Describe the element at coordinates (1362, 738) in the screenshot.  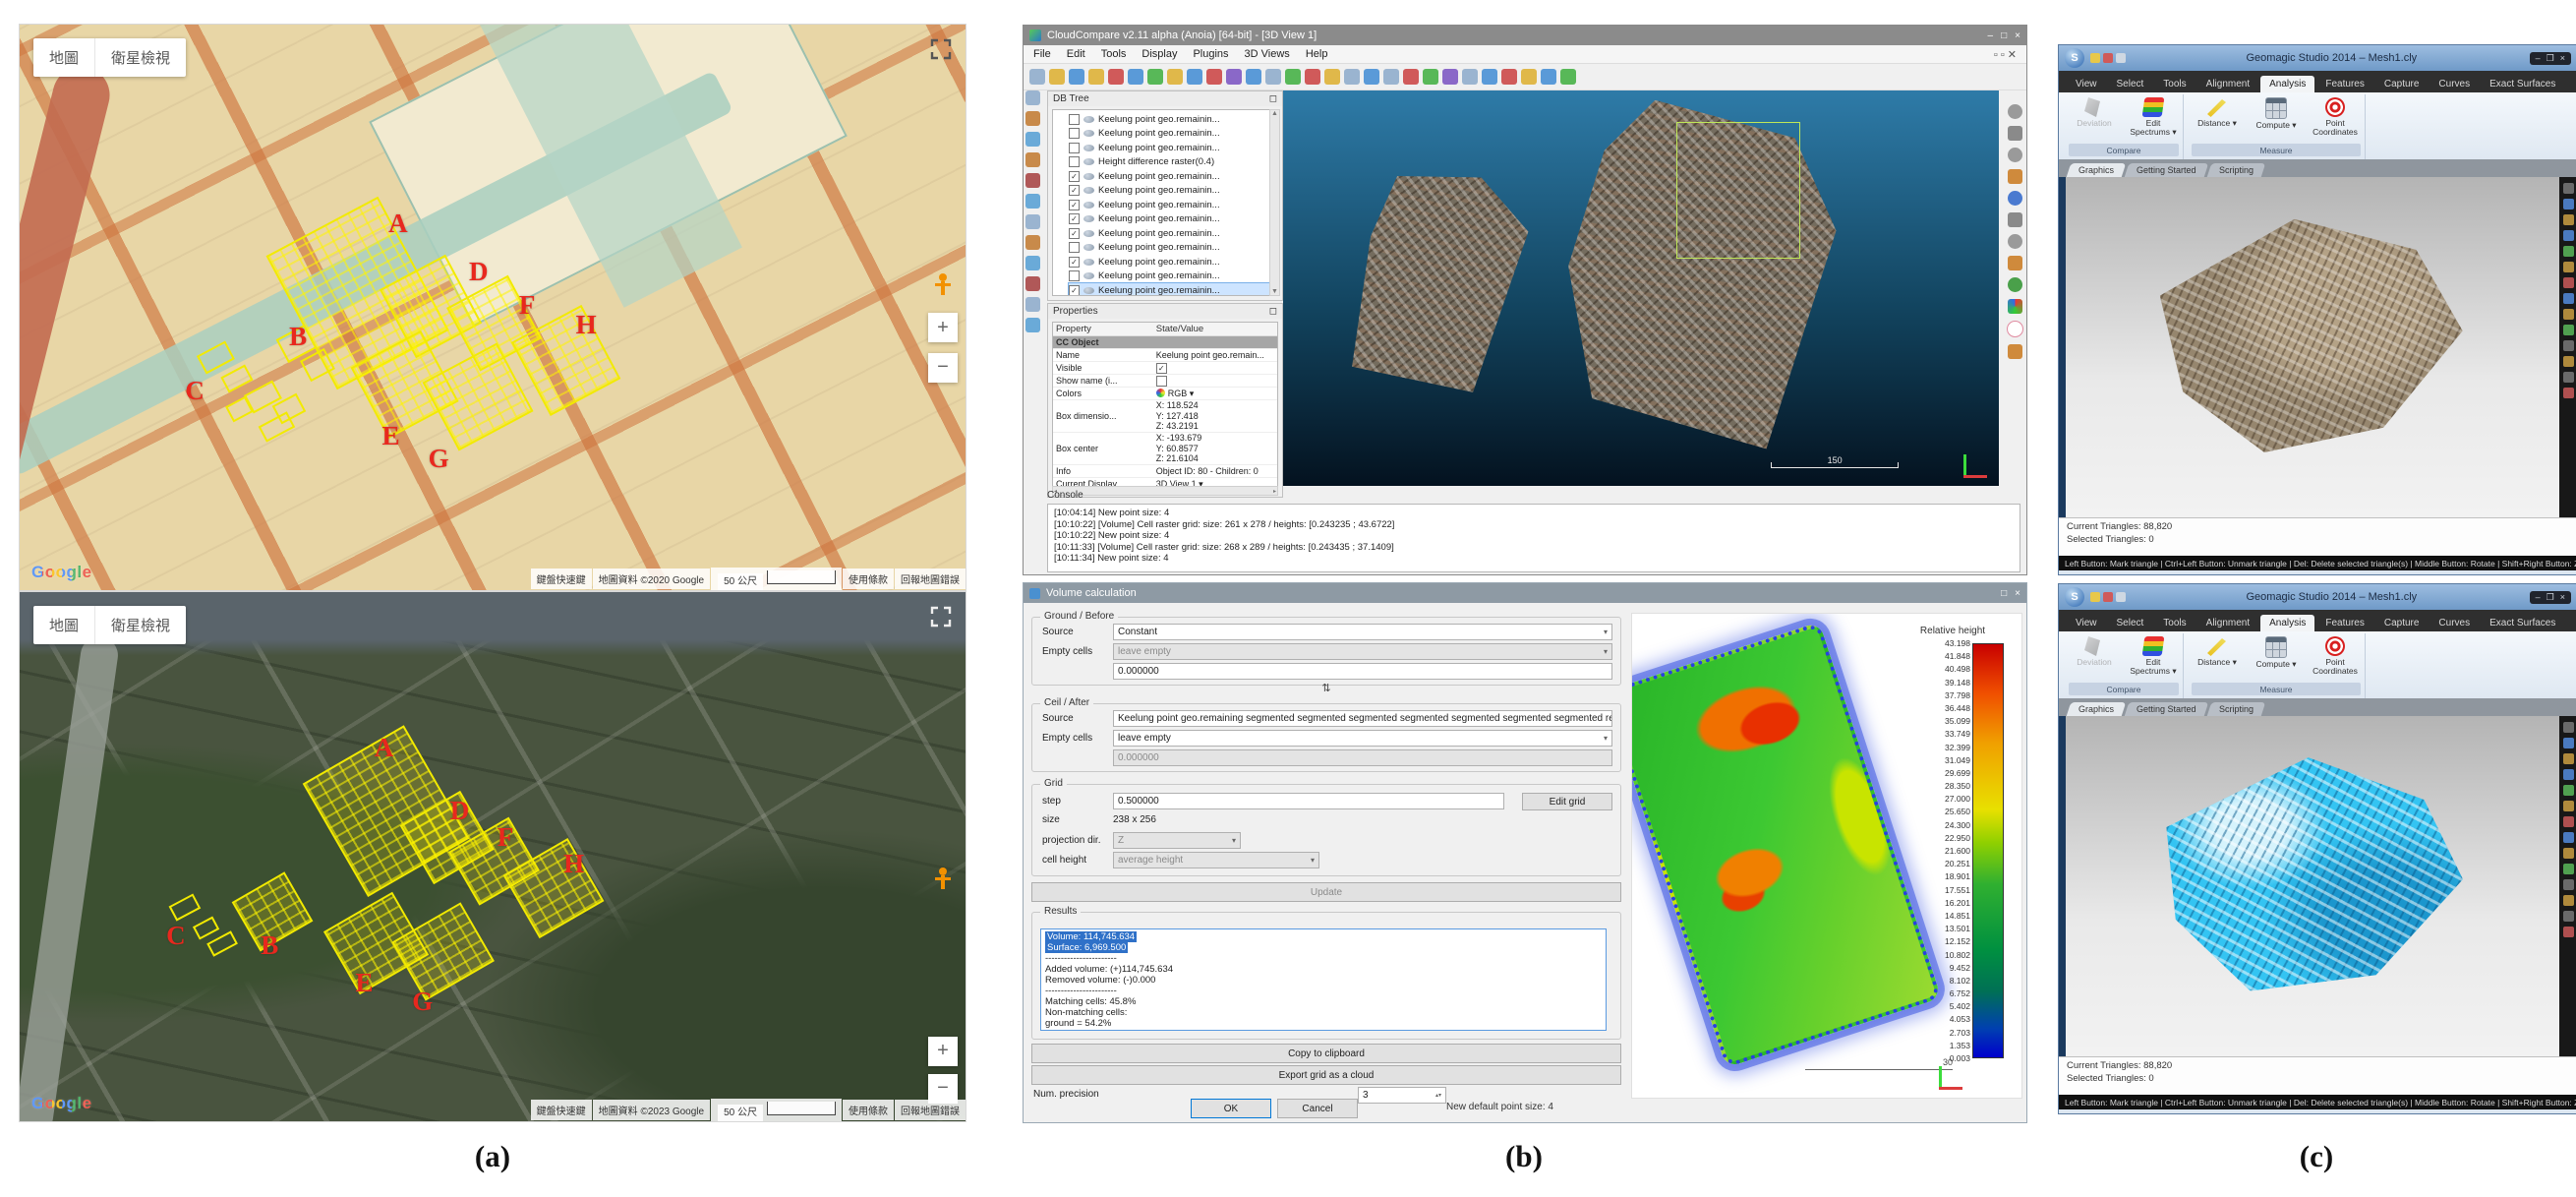
I see `ceil-empty-cells-combo: leave empty` at that location.